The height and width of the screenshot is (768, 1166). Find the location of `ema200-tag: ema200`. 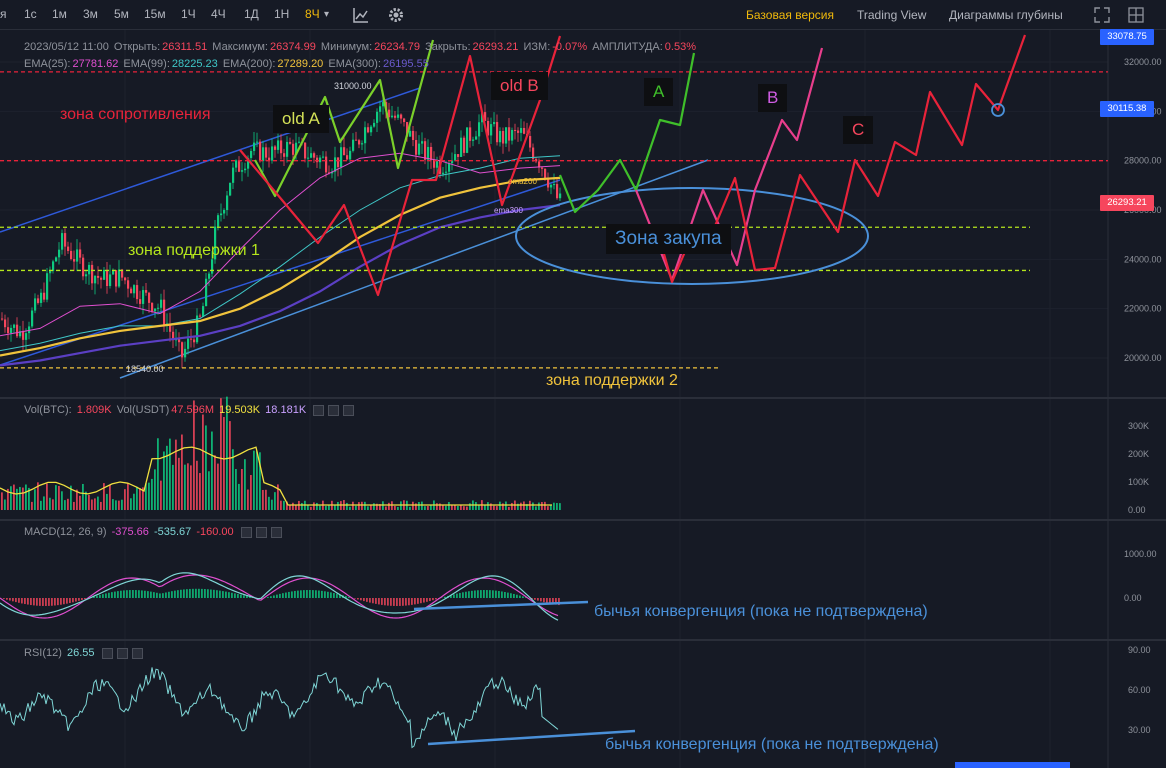

ema200-tag: ema200 is located at coordinates (522, 181).